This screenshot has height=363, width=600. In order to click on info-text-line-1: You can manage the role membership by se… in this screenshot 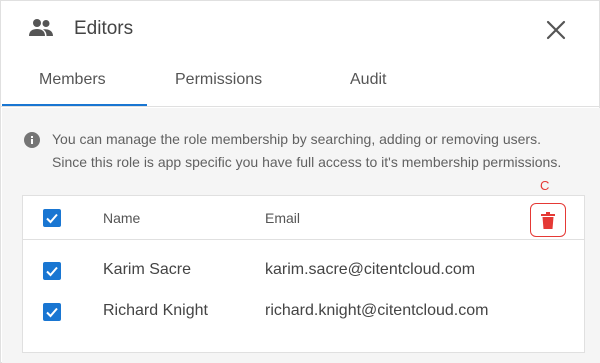, I will do `click(296, 139)`.